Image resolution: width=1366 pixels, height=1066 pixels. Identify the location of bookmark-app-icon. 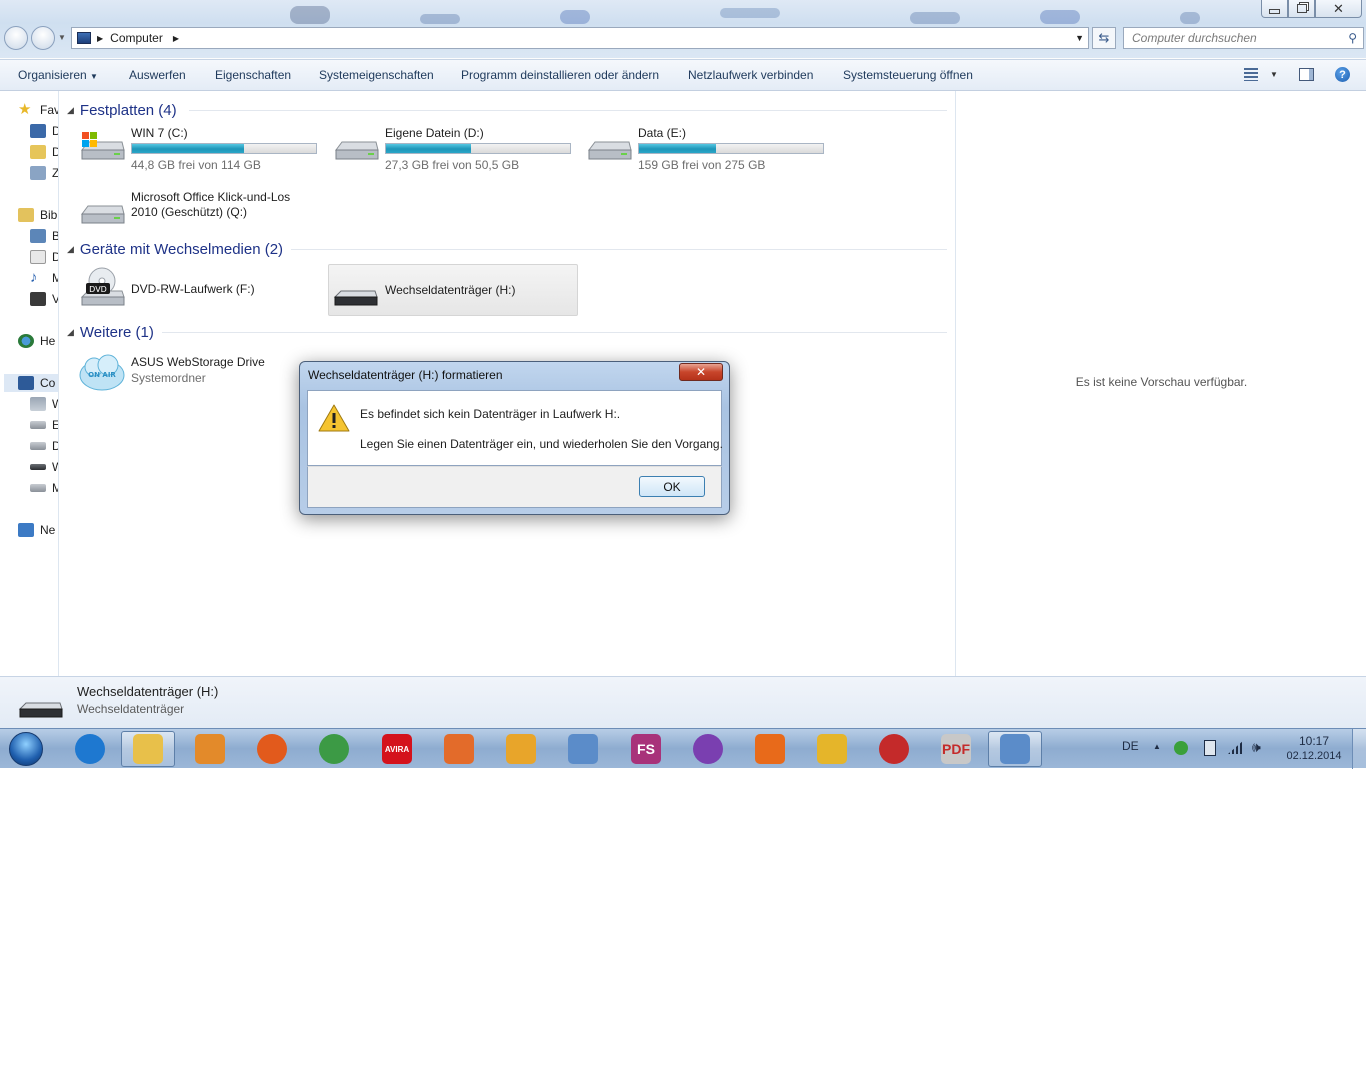
(770, 749).